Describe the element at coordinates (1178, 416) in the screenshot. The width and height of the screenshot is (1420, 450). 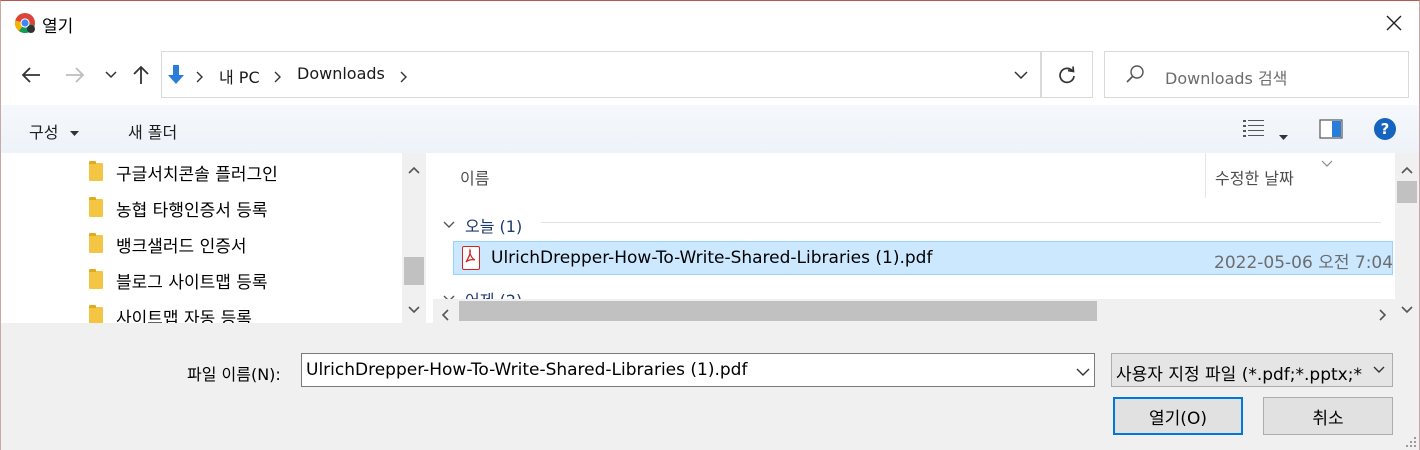
I see `open-button: 열기(O)` at that location.